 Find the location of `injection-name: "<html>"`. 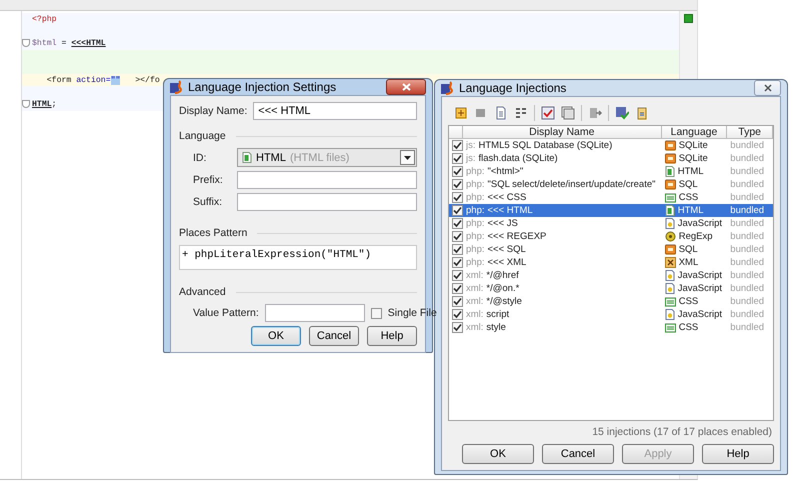

injection-name: "<html>" is located at coordinates (506, 171).